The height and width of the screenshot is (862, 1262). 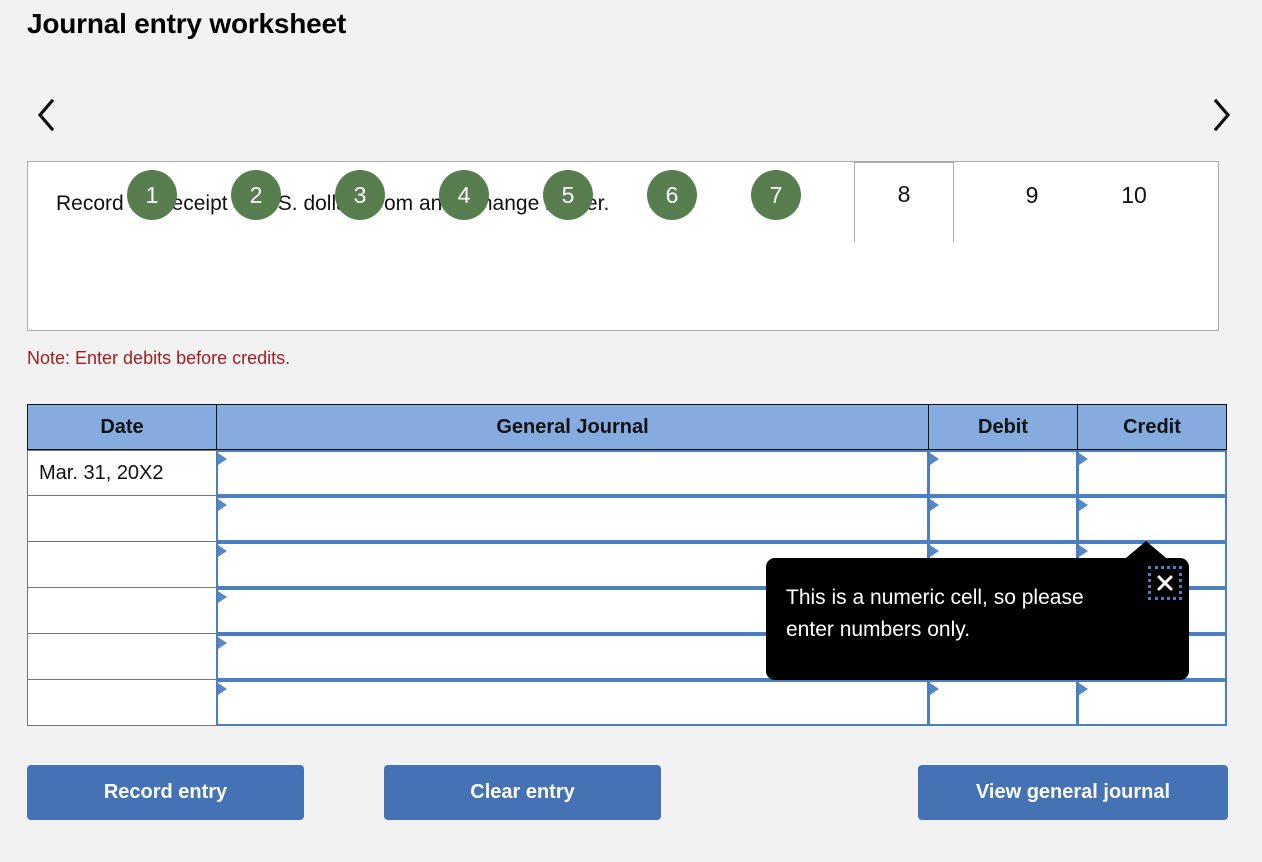 What do you see at coordinates (1152, 427) in the screenshot?
I see `column-header-credit: Credit` at bounding box center [1152, 427].